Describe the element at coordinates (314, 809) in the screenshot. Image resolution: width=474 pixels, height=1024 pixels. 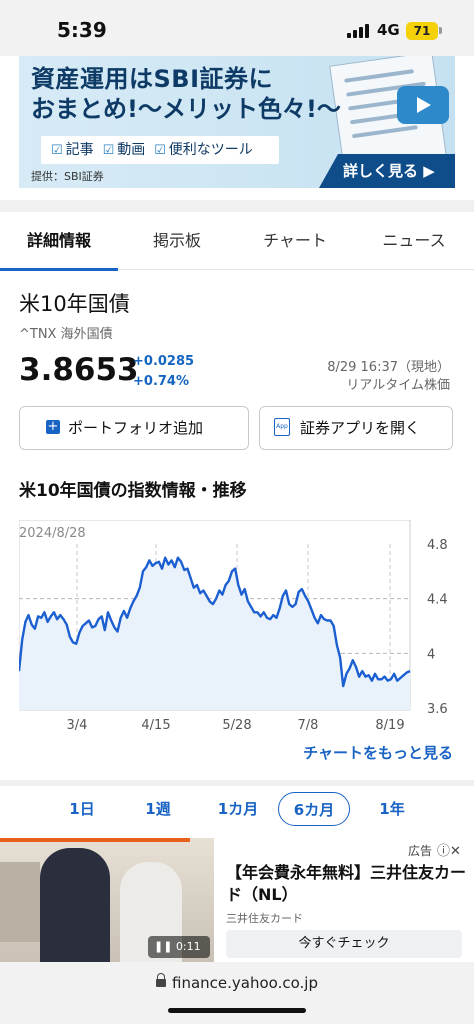
I see `period-6m: 6カ月` at that location.